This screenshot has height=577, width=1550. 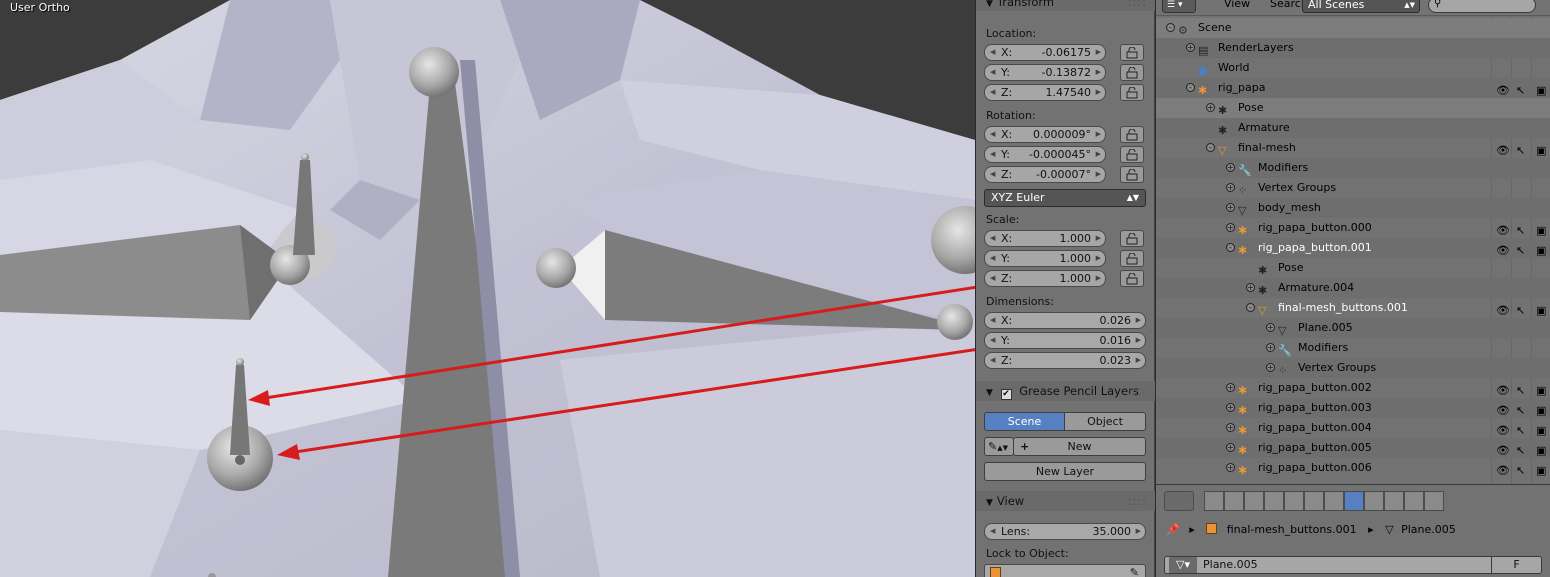 I want to click on scene-tab-icon, so click(x=1254, y=501).